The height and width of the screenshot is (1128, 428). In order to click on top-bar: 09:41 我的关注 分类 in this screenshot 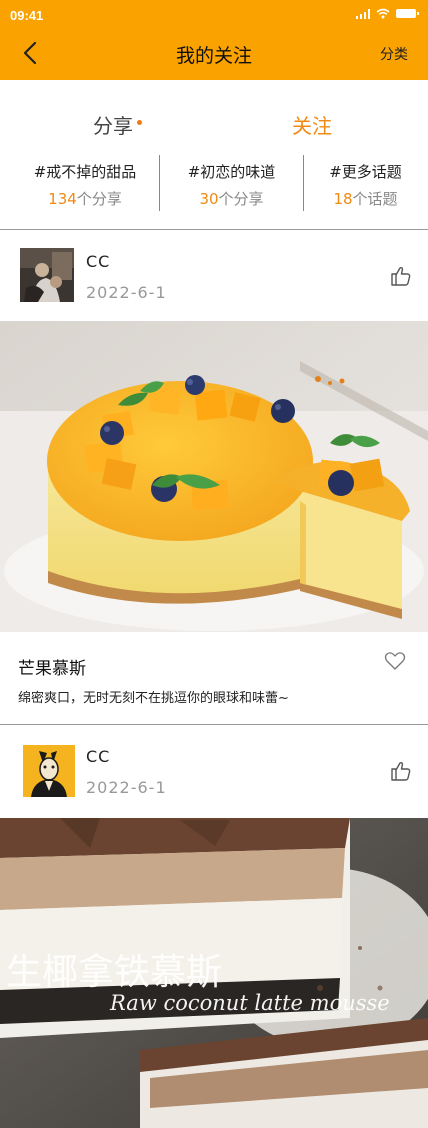, I will do `click(214, 40)`.